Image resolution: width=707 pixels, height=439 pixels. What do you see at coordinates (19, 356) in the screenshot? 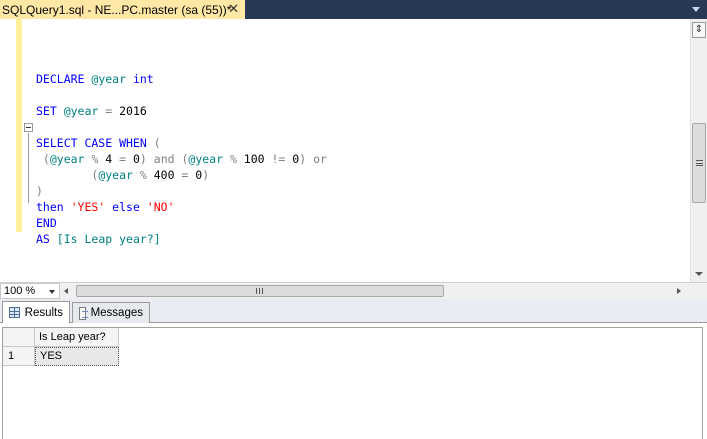
I see `row-number: 1` at bounding box center [19, 356].